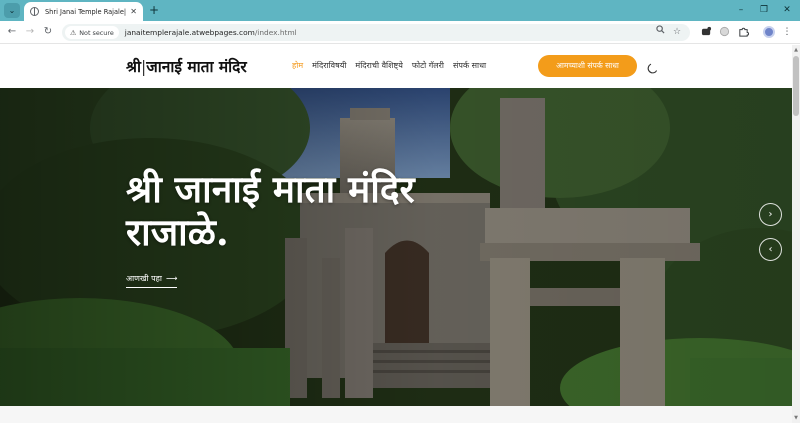  I want to click on arrow-right-icon: ⟶, so click(171, 278).